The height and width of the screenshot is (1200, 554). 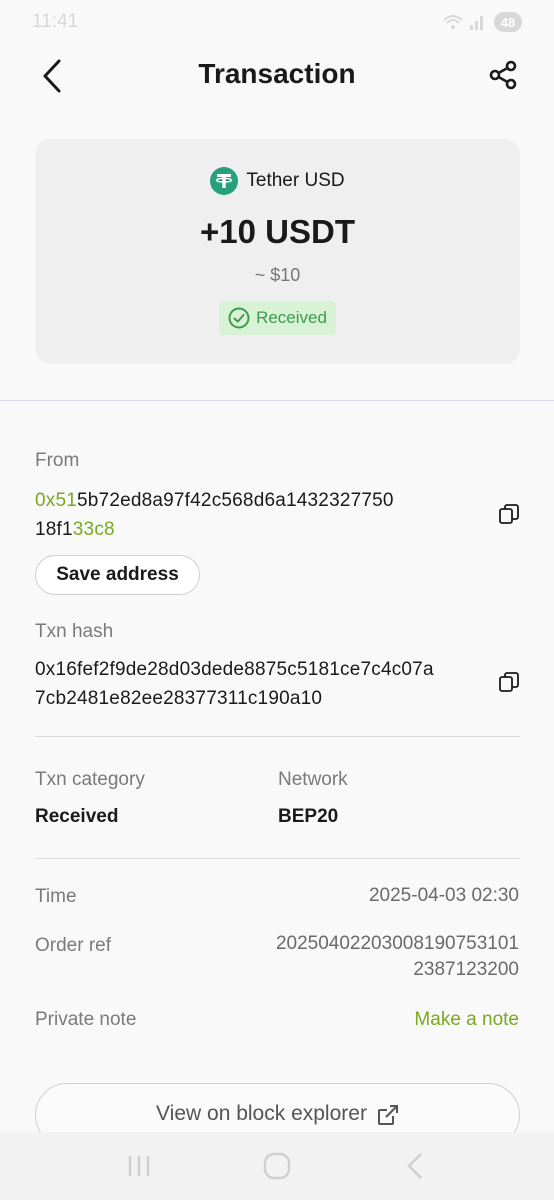 I want to click on copy-hash-icon, so click(x=509, y=682).